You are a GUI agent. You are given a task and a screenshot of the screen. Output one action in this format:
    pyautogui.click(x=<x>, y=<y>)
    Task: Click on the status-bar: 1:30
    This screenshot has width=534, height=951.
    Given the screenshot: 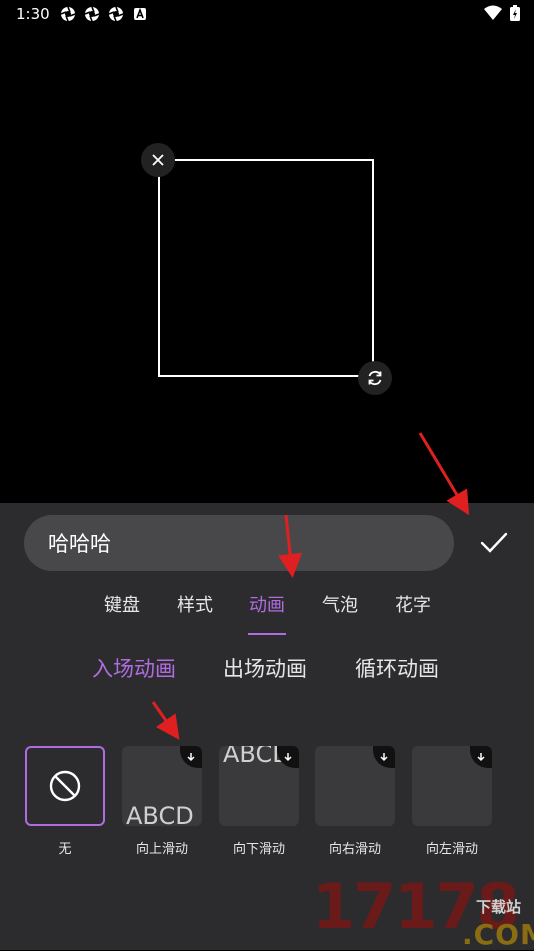 What is the action you would take?
    pyautogui.click(x=267, y=14)
    